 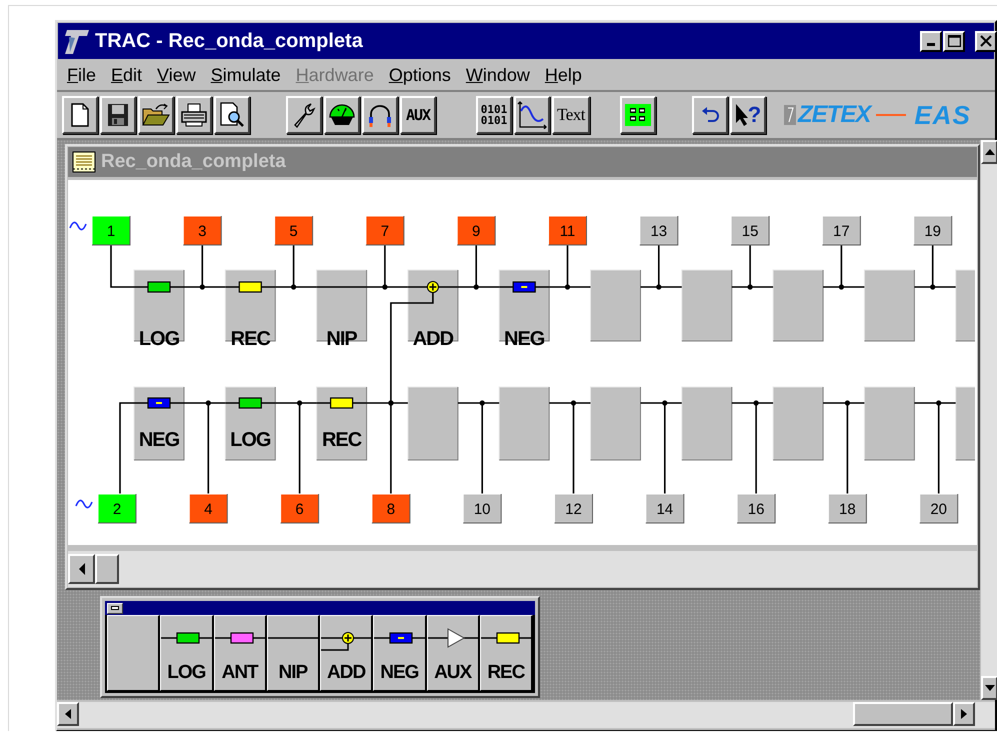 What do you see at coordinates (202, 231) in the screenshot?
I see `numbered-node: 3` at bounding box center [202, 231].